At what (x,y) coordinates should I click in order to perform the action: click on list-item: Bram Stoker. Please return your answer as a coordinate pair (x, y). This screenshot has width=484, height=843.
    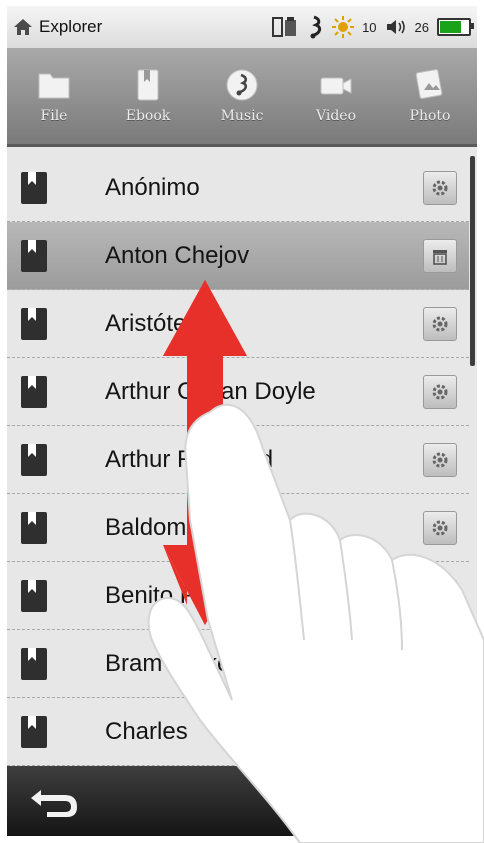
    Looking at the image, I should click on (238, 664).